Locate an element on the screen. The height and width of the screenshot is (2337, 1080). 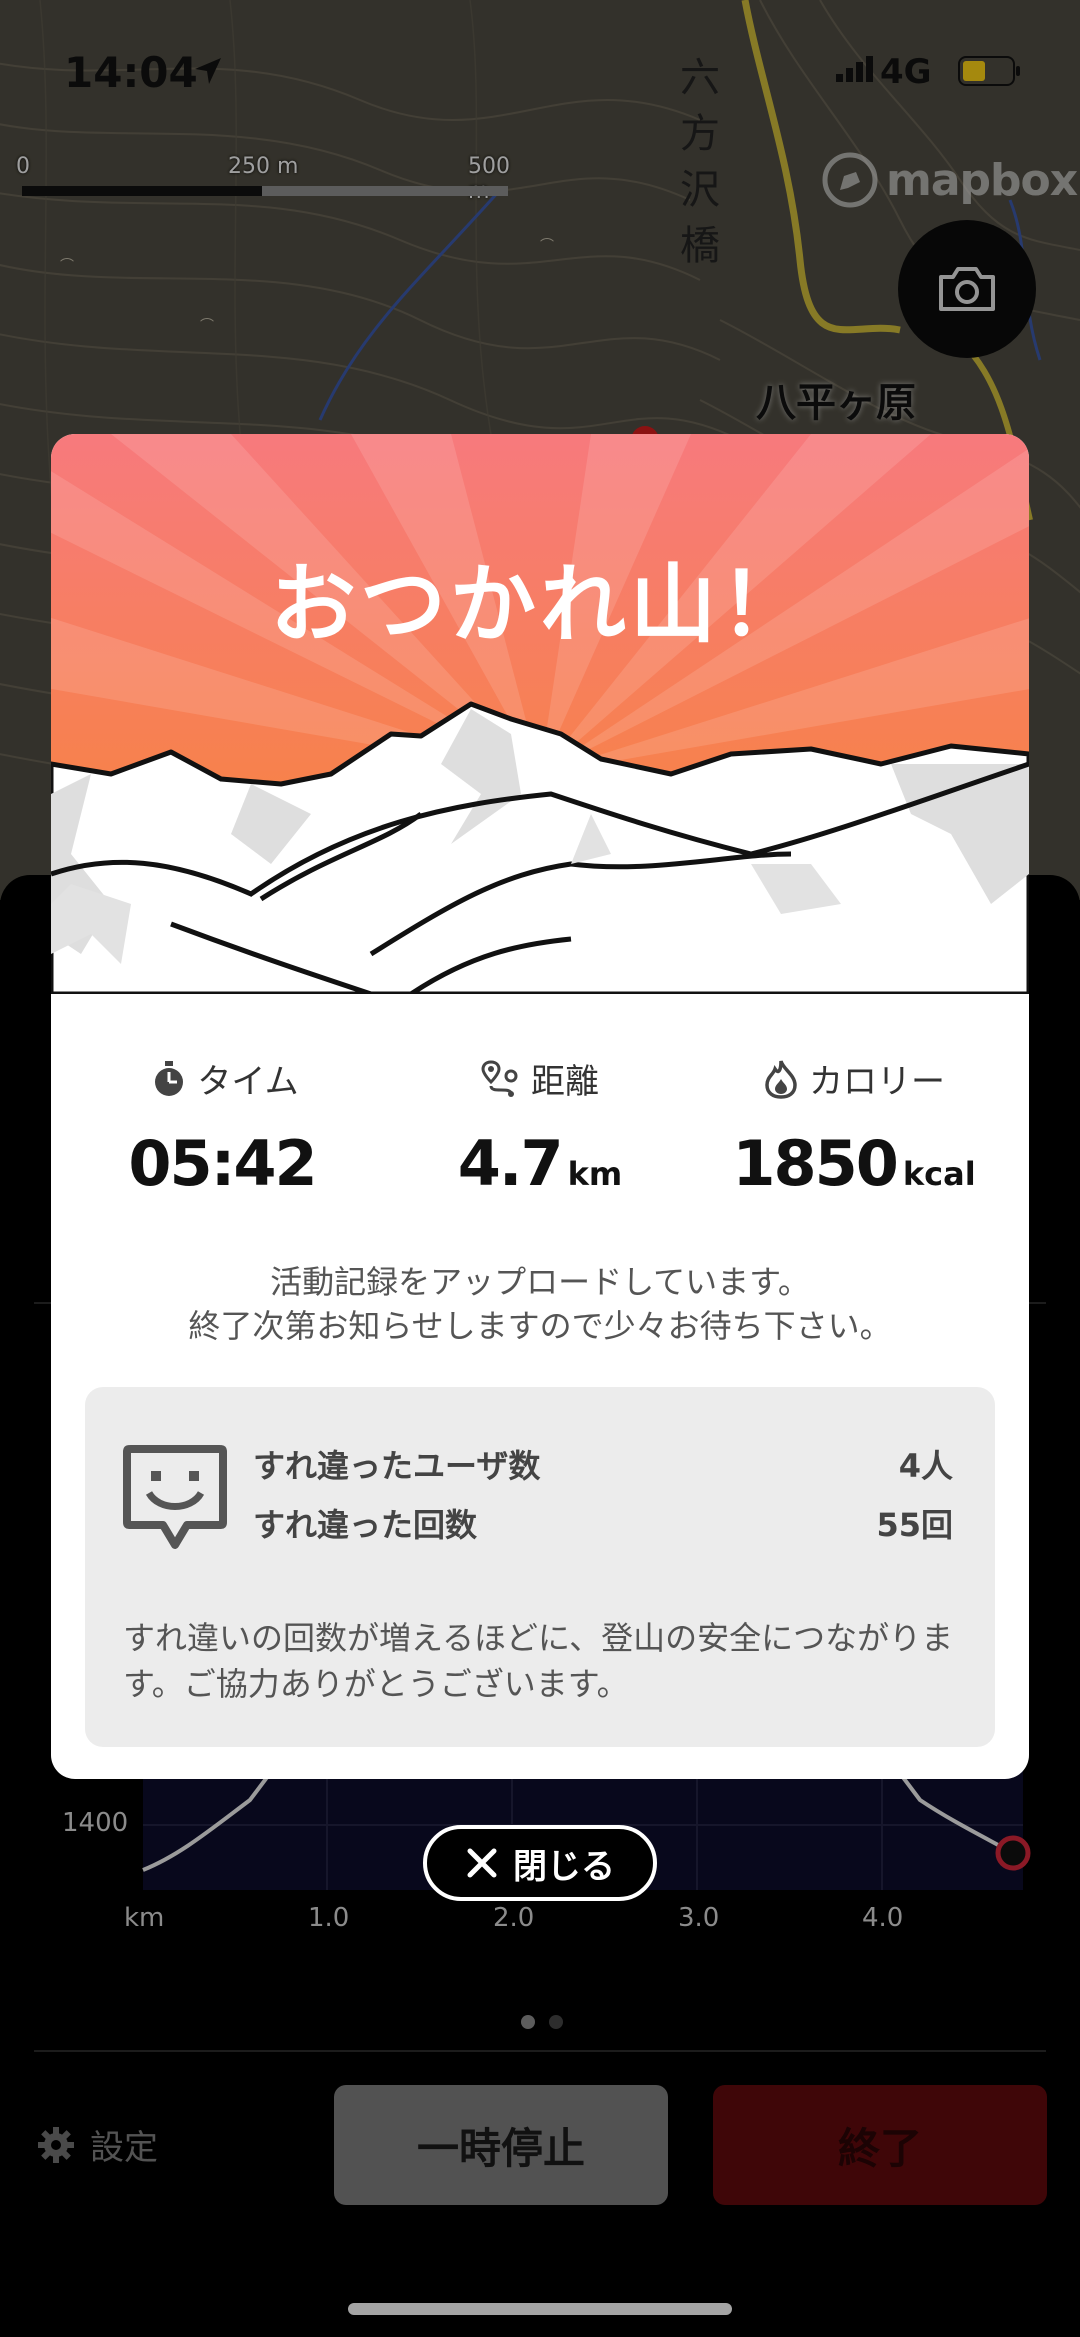
passing-users-value: 4人 is located at coordinates (925, 1466).